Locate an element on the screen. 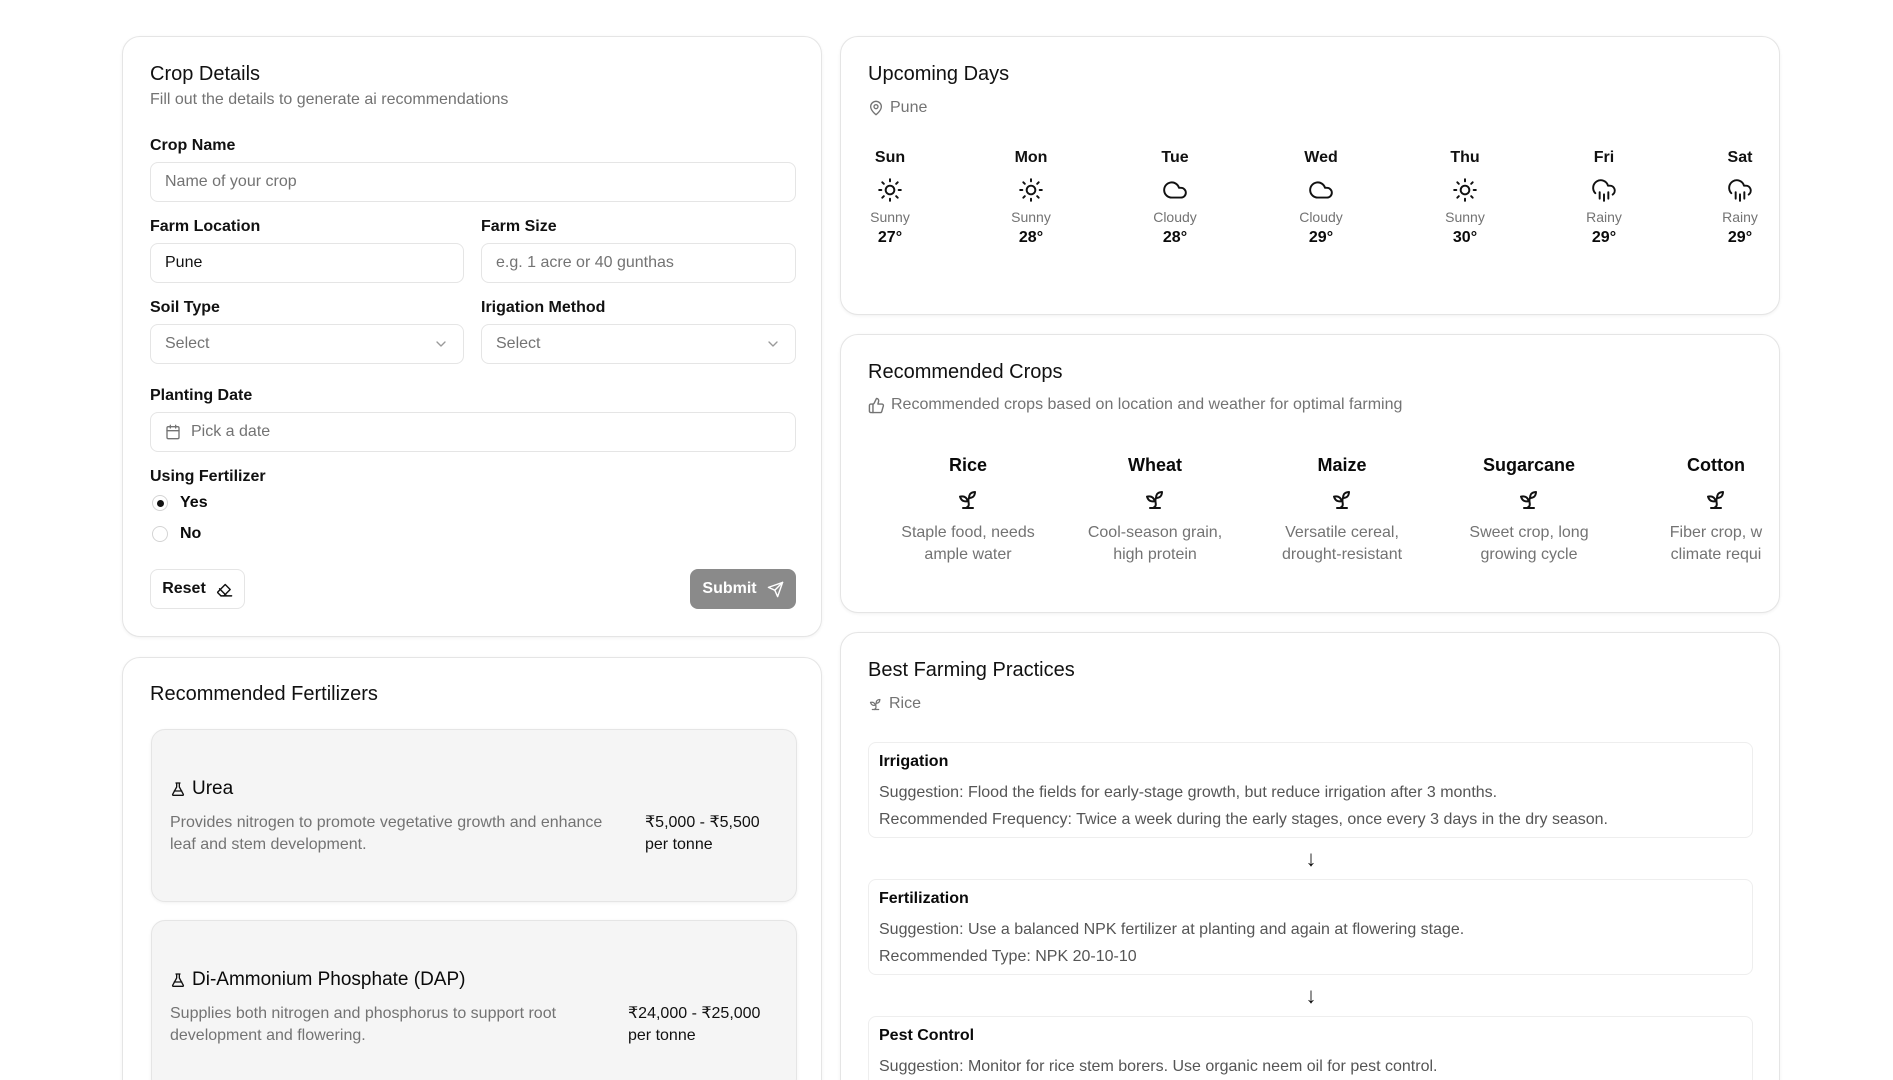 This screenshot has height=1080, width=1893. weather-location: Pune is located at coordinates (897, 108).